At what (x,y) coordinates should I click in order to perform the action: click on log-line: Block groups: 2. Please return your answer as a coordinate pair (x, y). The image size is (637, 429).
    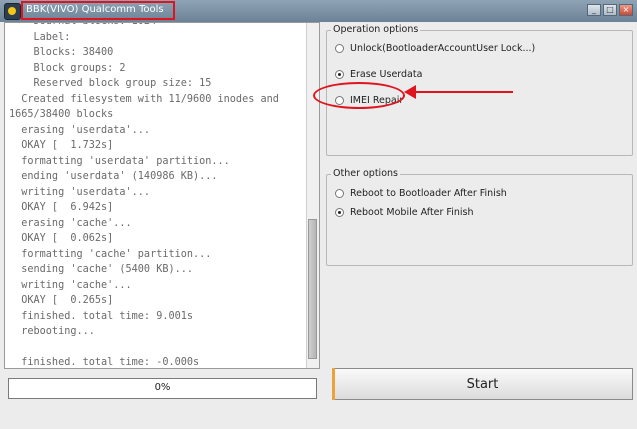
    Looking at the image, I should click on (67, 68).